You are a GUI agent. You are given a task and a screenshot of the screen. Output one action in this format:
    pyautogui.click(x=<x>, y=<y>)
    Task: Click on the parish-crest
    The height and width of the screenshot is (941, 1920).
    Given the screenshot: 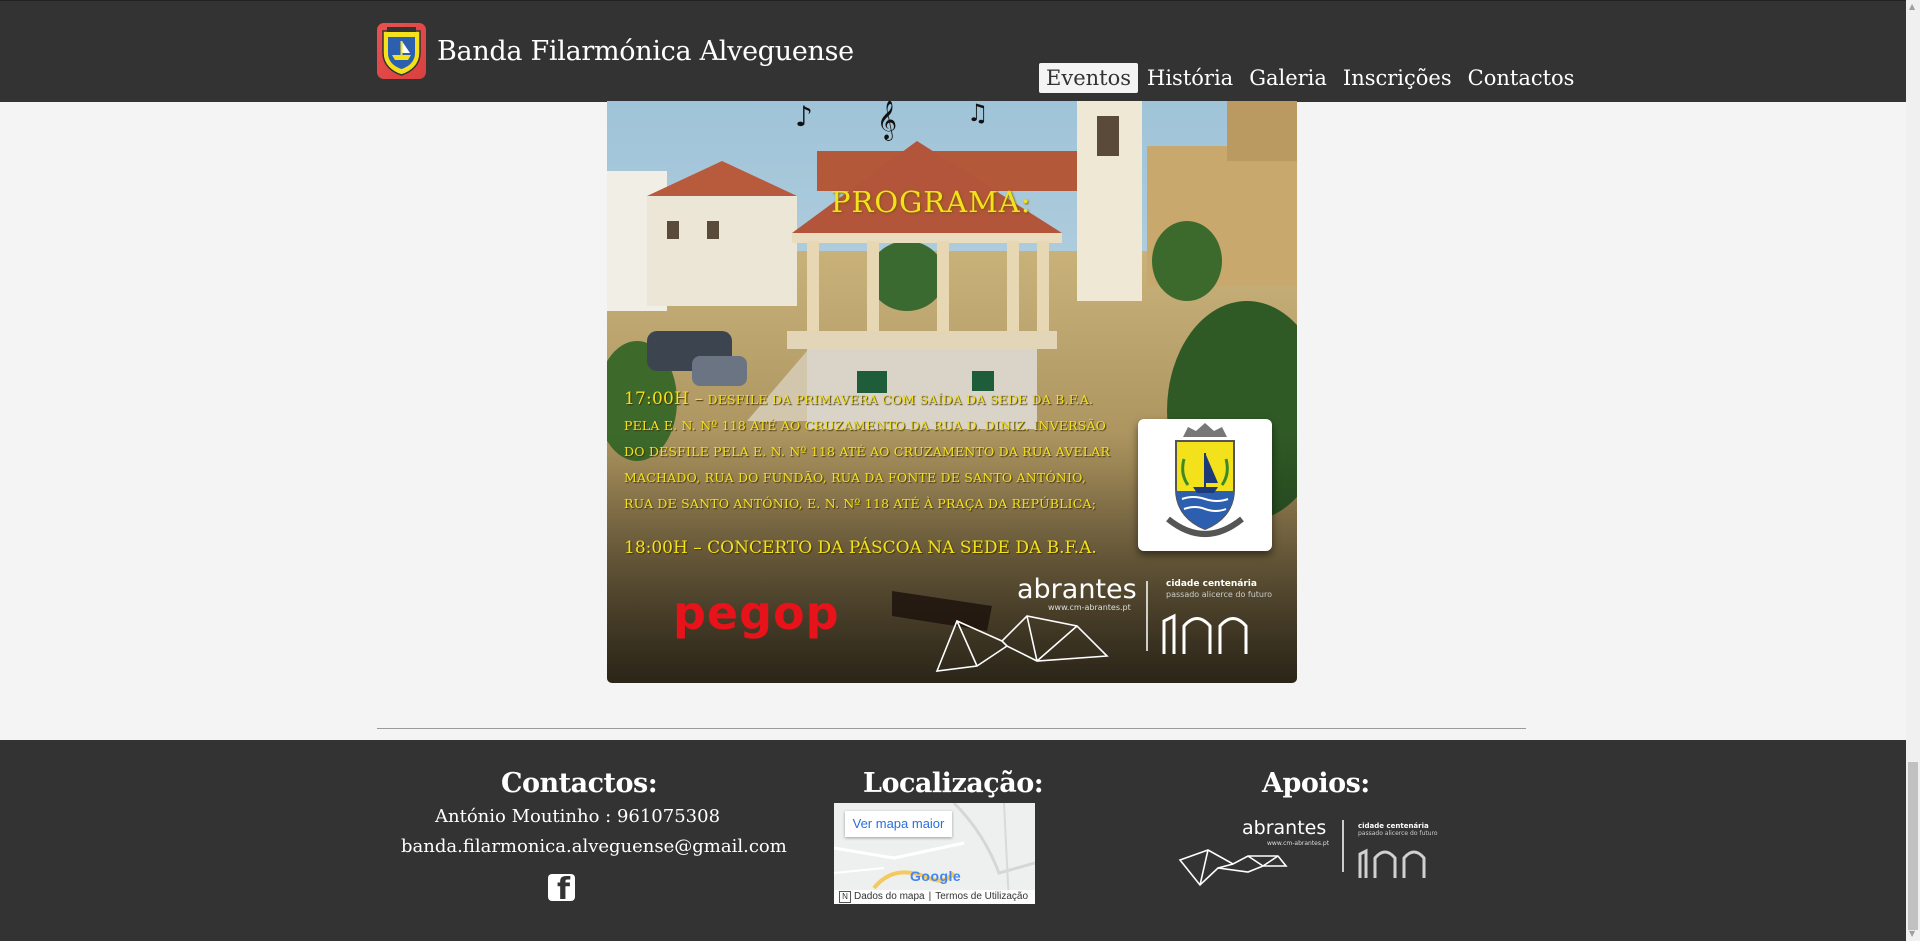 What is the action you would take?
    pyautogui.click(x=1205, y=485)
    